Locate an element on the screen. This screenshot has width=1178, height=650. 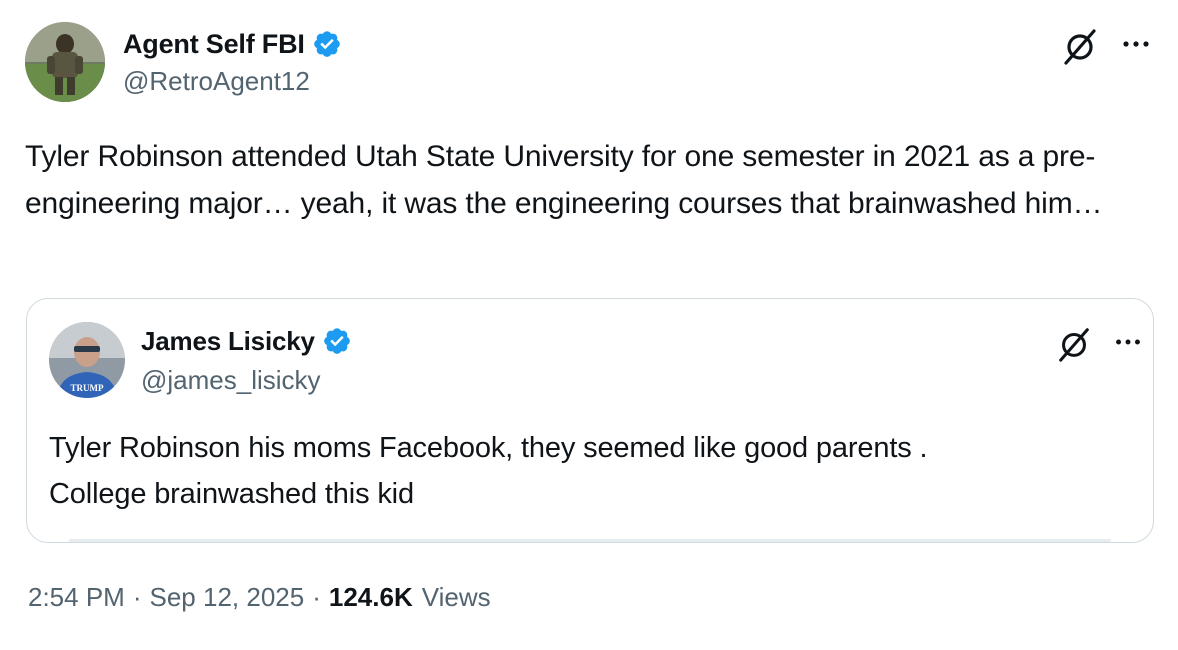
quoted-display-name: James Lisicky is located at coordinates (228, 341).